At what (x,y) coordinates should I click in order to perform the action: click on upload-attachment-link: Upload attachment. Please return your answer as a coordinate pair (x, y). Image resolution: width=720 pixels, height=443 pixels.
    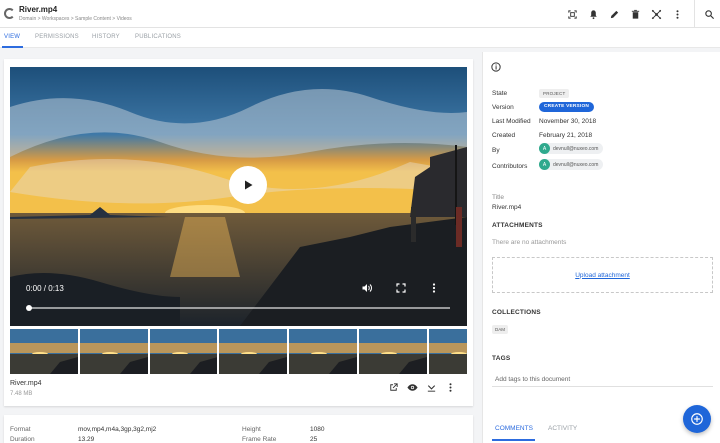
    Looking at the image, I should click on (602, 275).